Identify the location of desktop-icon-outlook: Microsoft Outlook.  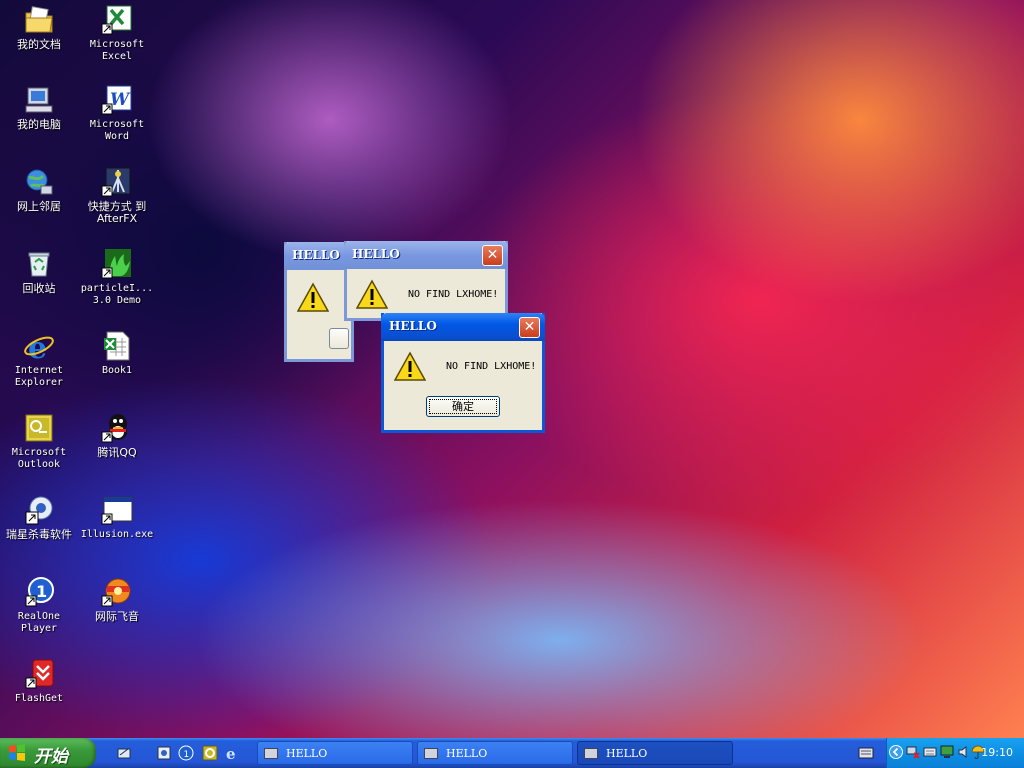
(39, 441).